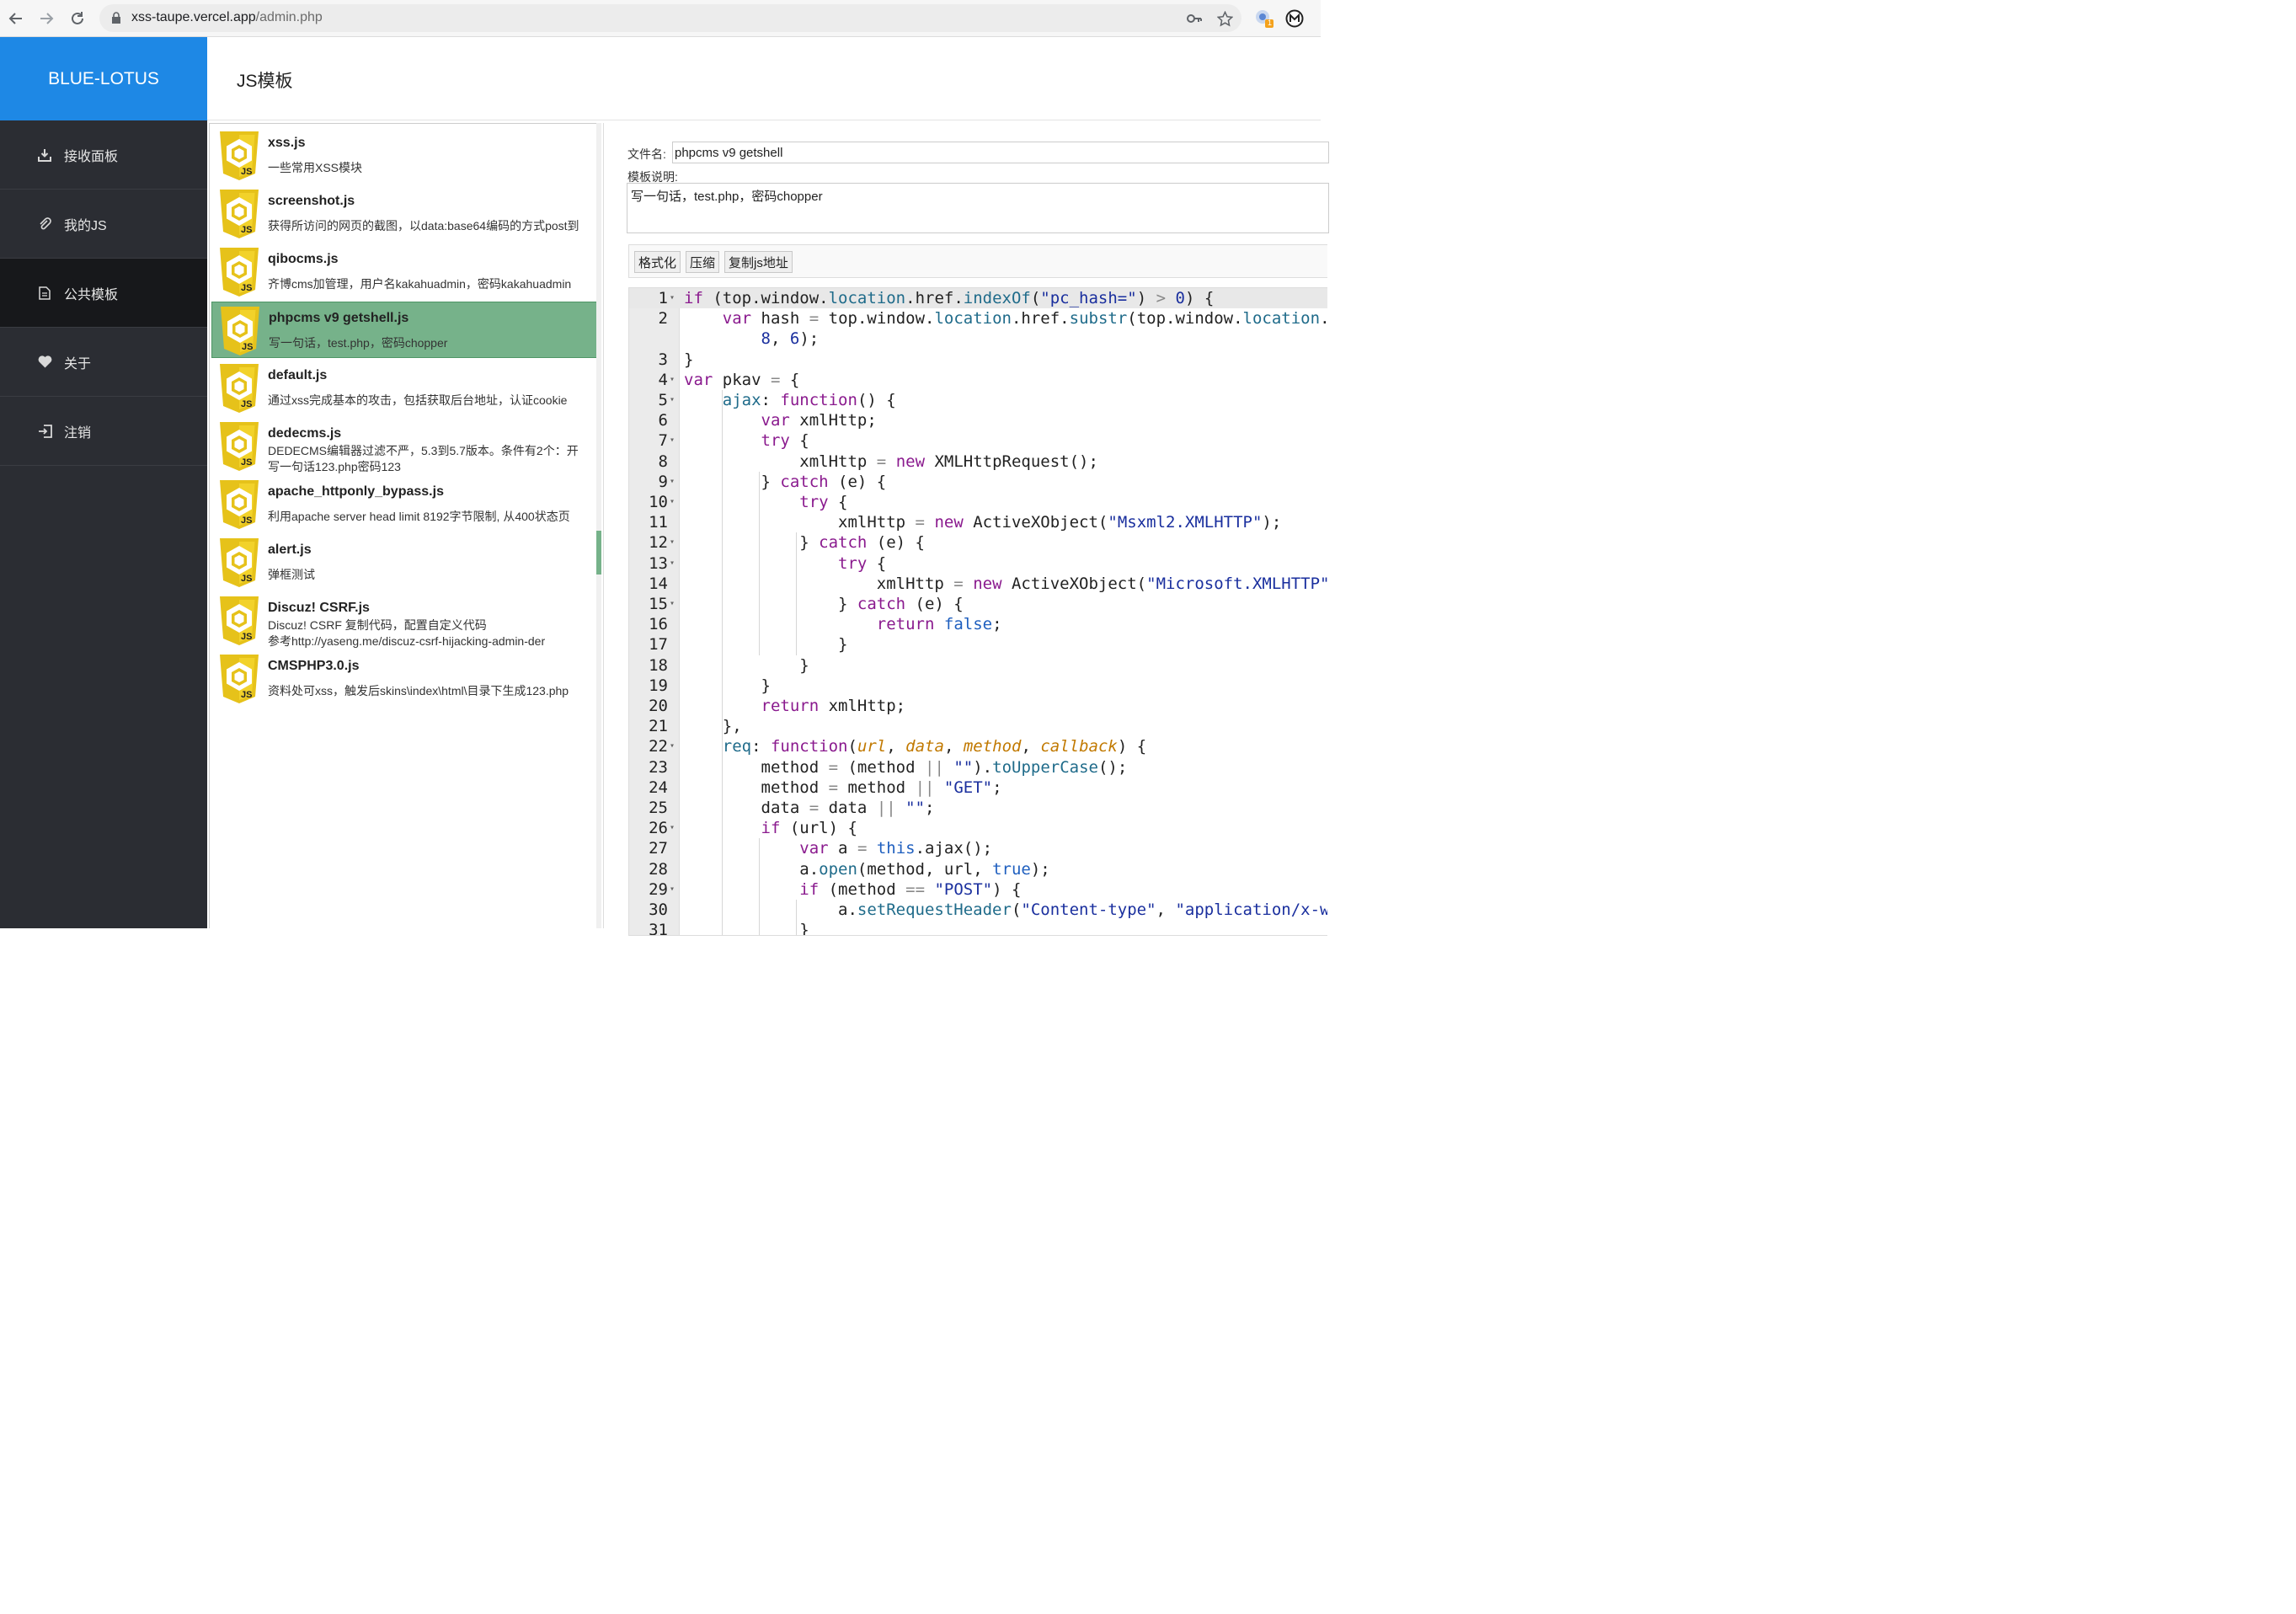  Describe the element at coordinates (103, 362) in the screenshot. I see `sidebar-item-about: 关于` at that location.